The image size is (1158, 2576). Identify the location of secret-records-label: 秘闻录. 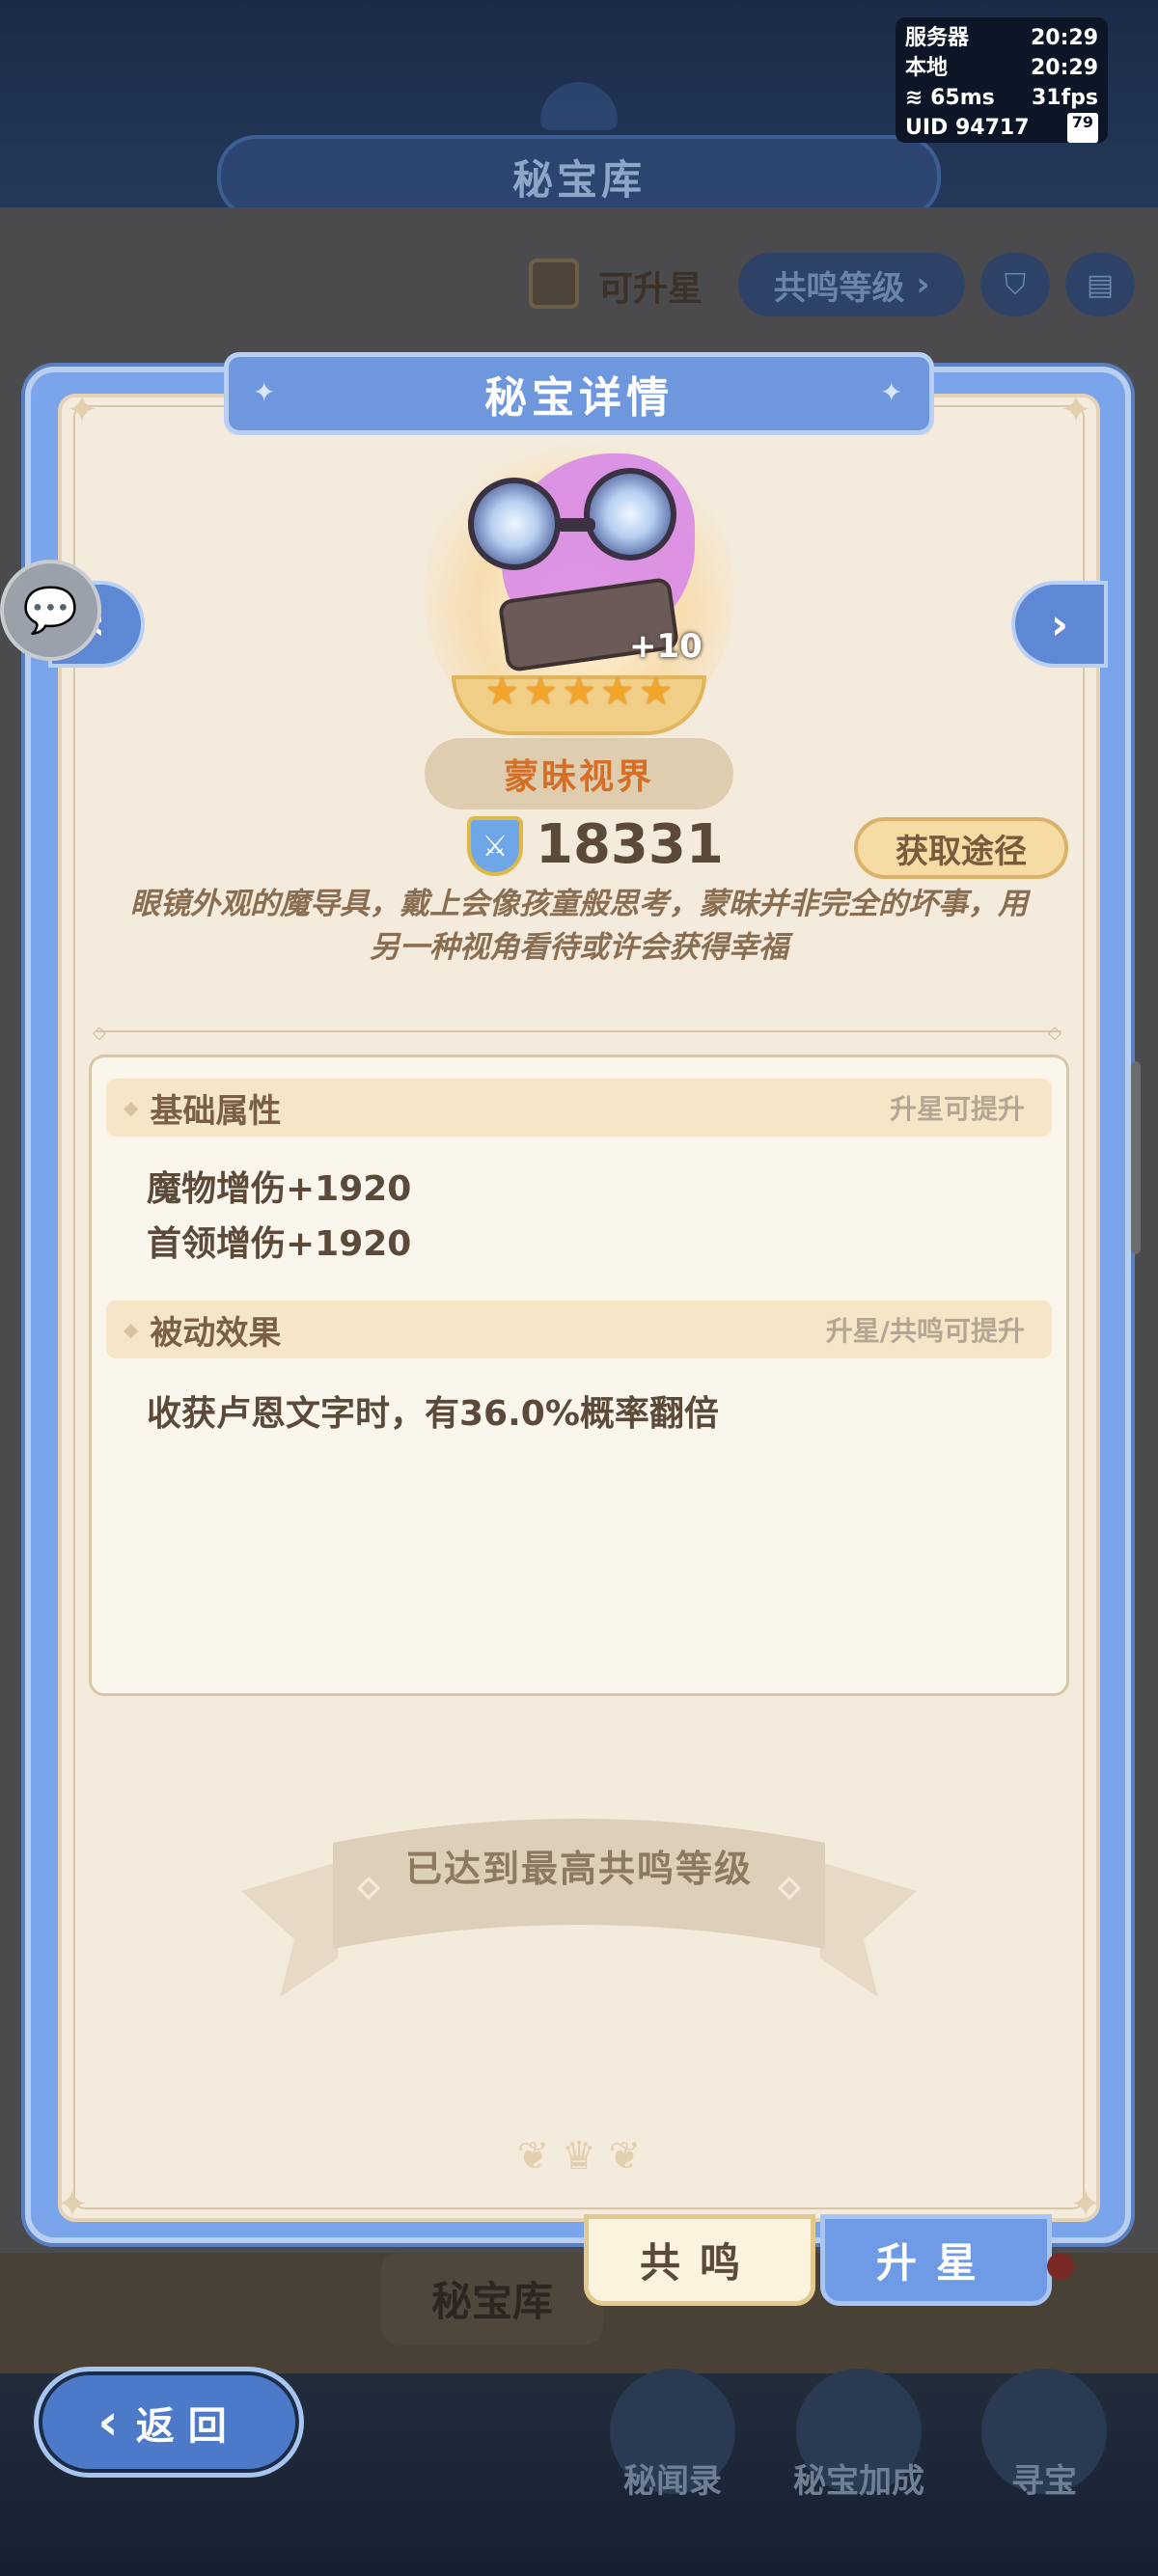
(672, 2482).